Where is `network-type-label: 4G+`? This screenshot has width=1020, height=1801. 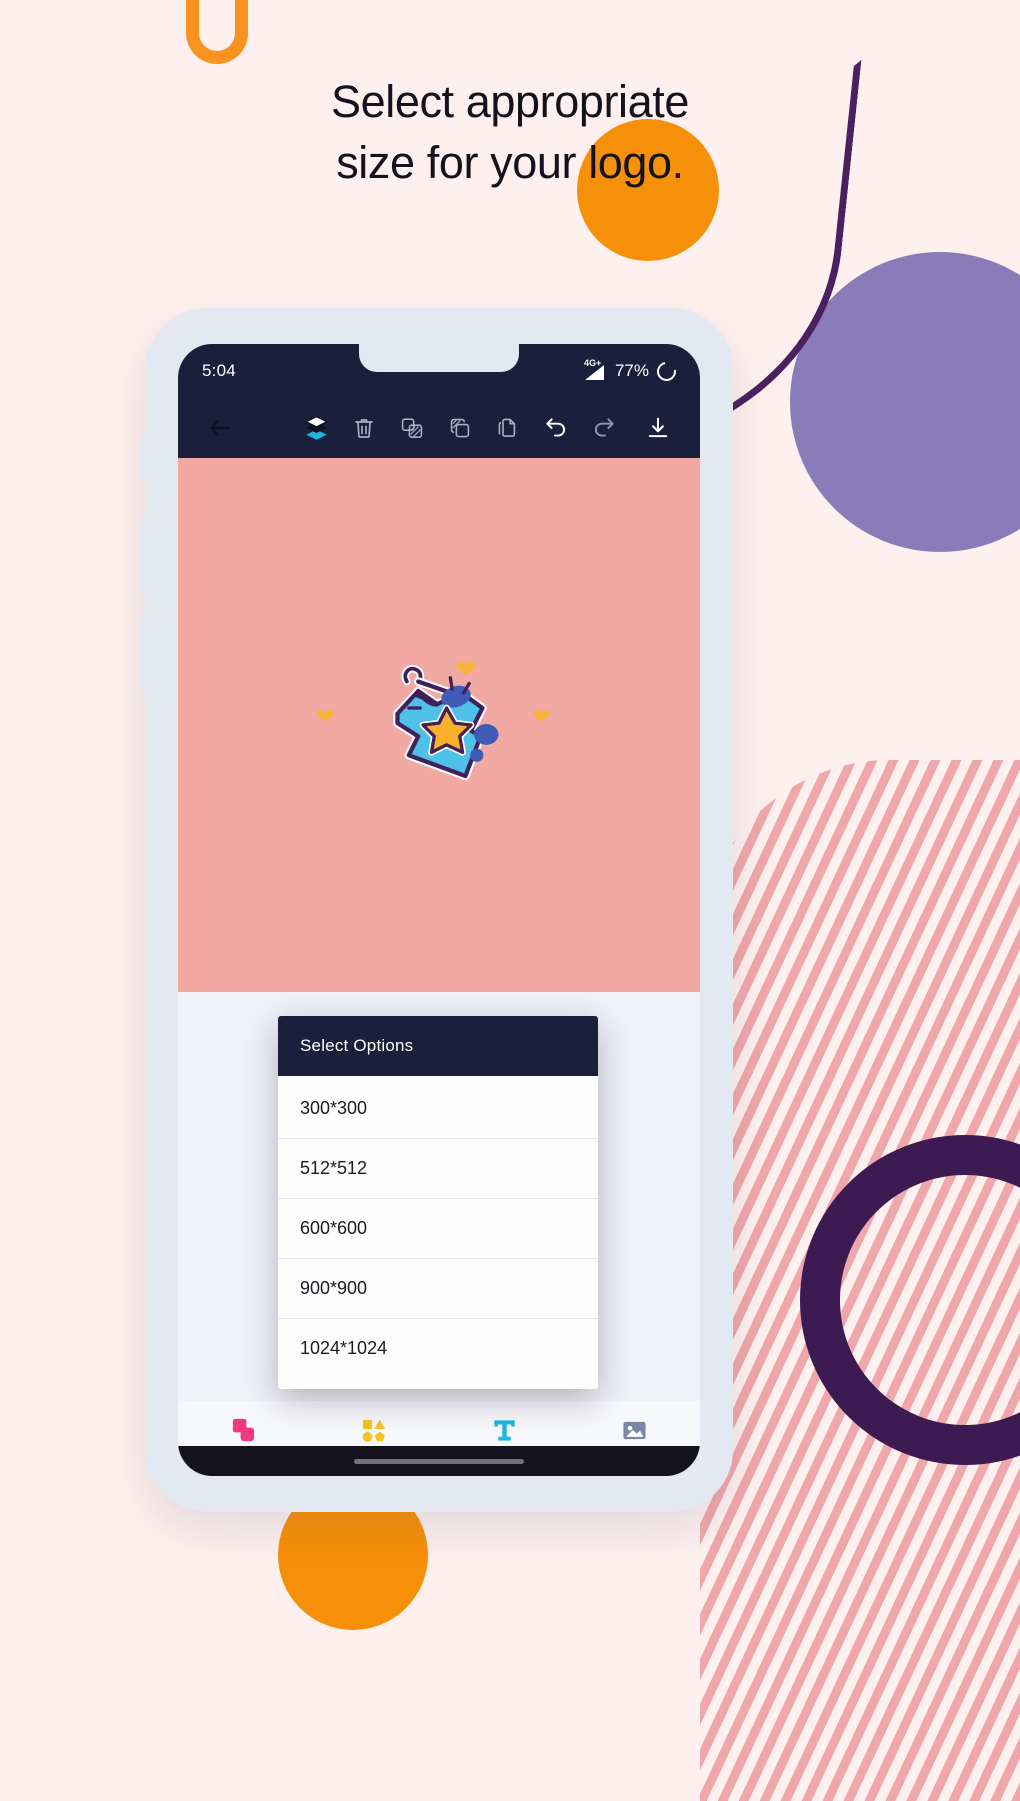 network-type-label: 4G+ is located at coordinates (592, 363).